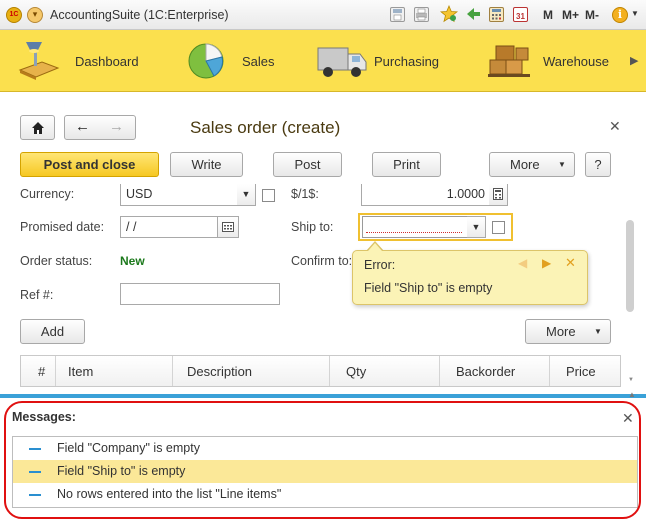  What do you see at coordinates (421, 14) in the screenshot?
I see `print-icon` at bounding box center [421, 14].